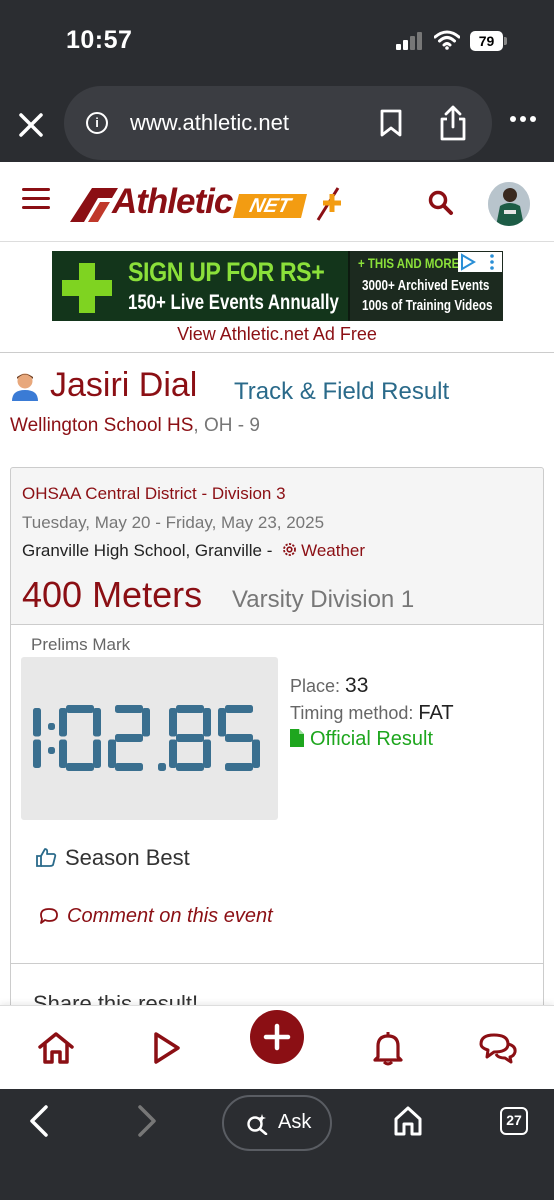  What do you see at coordinates (40, 1121) in the screenshot?
I see `back-arrow-icon` at bounding box center [40, 1121].